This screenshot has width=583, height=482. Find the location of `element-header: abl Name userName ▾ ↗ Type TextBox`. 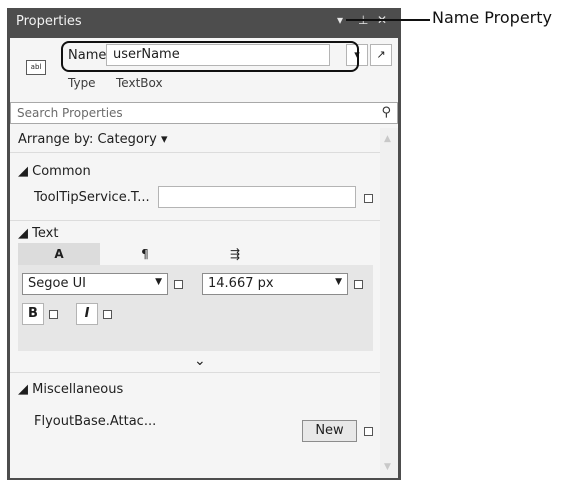

element-header: abl Name userName ▾ ↗ Type TextBox is located at coordinates (204, 67).